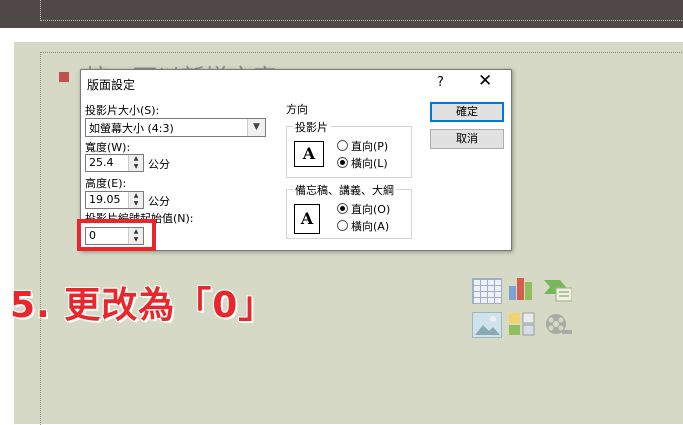 The height and width of the screenshot is (425, 683). I want to click on help-icon: ?, so click(440, 82).